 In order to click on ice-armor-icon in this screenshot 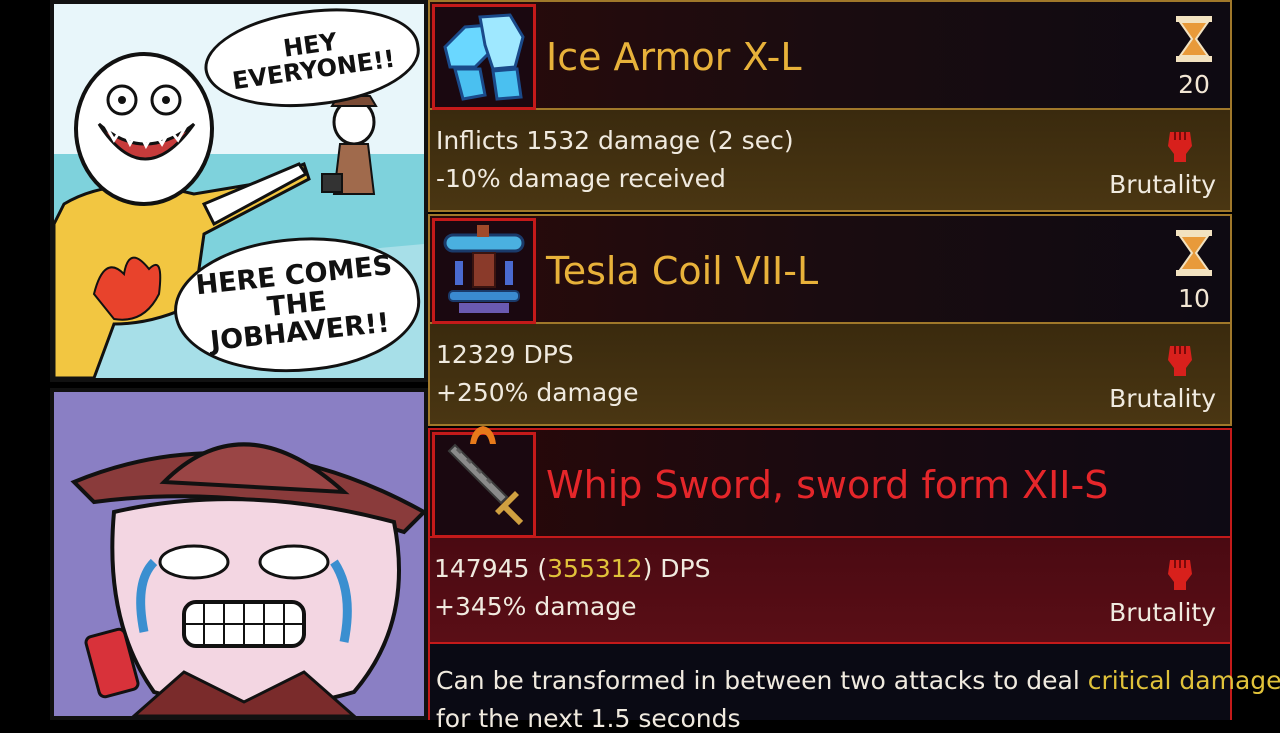, I will do `click(484, 57)`.